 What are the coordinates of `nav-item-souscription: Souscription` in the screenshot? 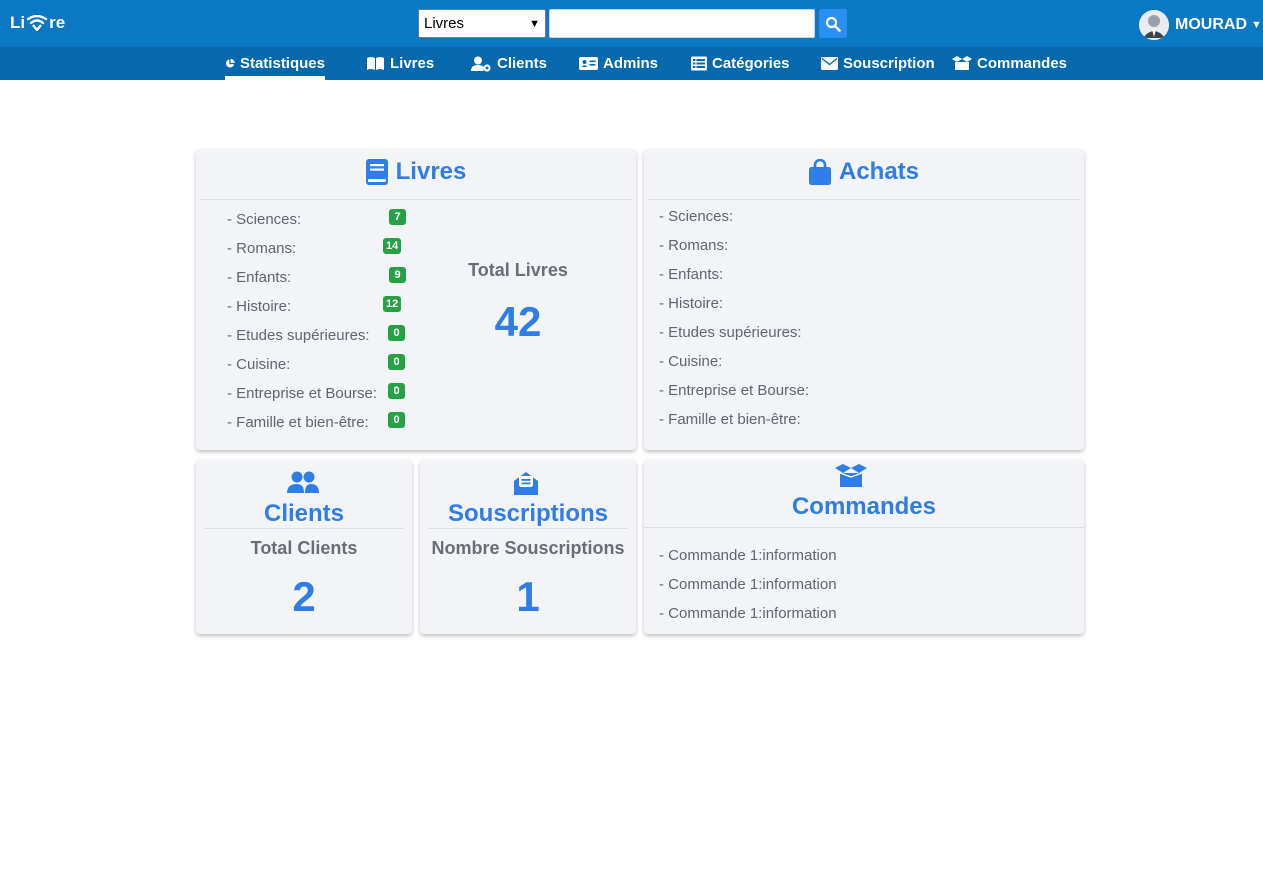 It's located at (878, 63).